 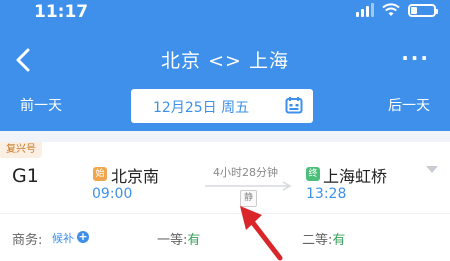 I want to click on first-class-availability: 有, so click(x=194, y=240).